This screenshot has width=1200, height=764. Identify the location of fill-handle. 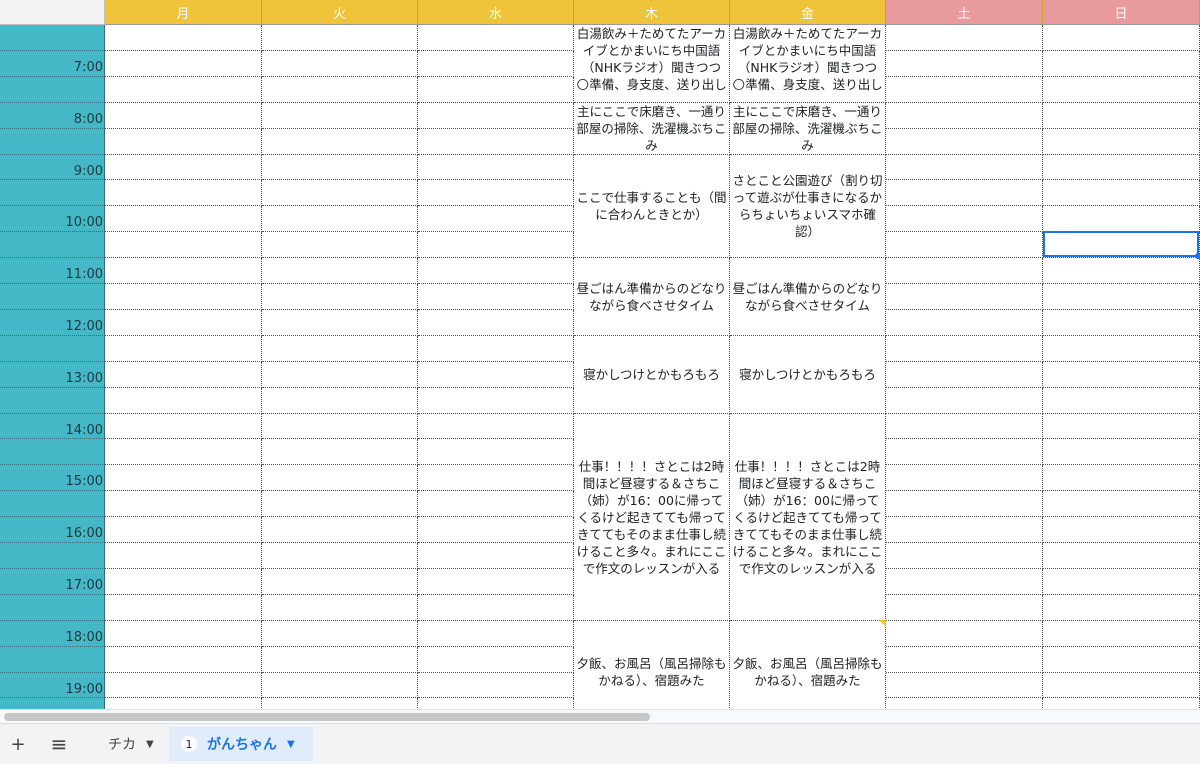
(1197, 256).